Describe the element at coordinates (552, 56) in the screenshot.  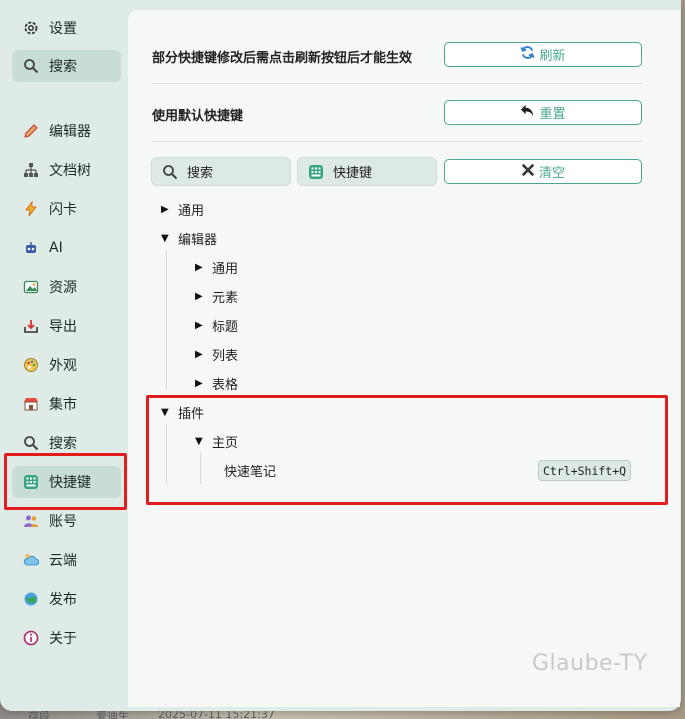
I see `refresh-button-label: 刷新` at that location.